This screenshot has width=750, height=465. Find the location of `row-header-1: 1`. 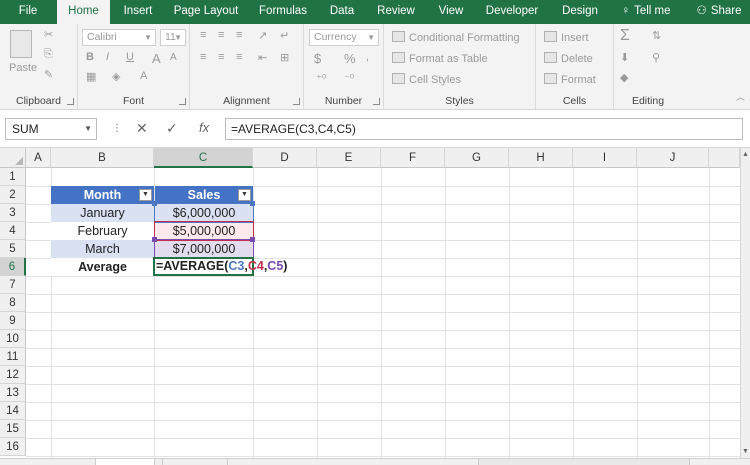

row-header-1: 1 is located at coordinates (13, 177).